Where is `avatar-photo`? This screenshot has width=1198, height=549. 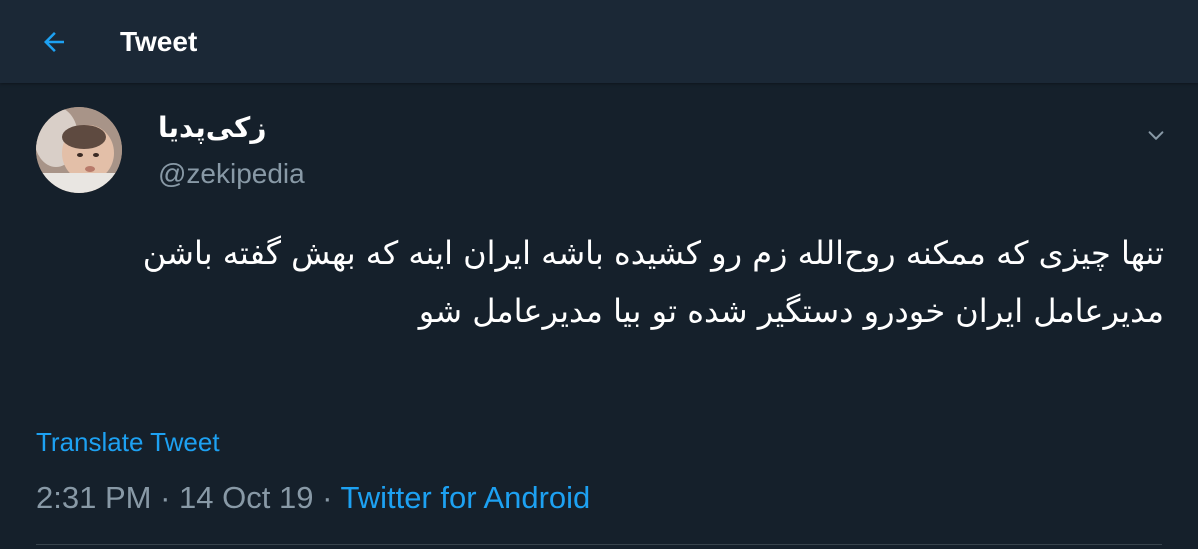 avatar-photo is located at coordinates (79, 150).